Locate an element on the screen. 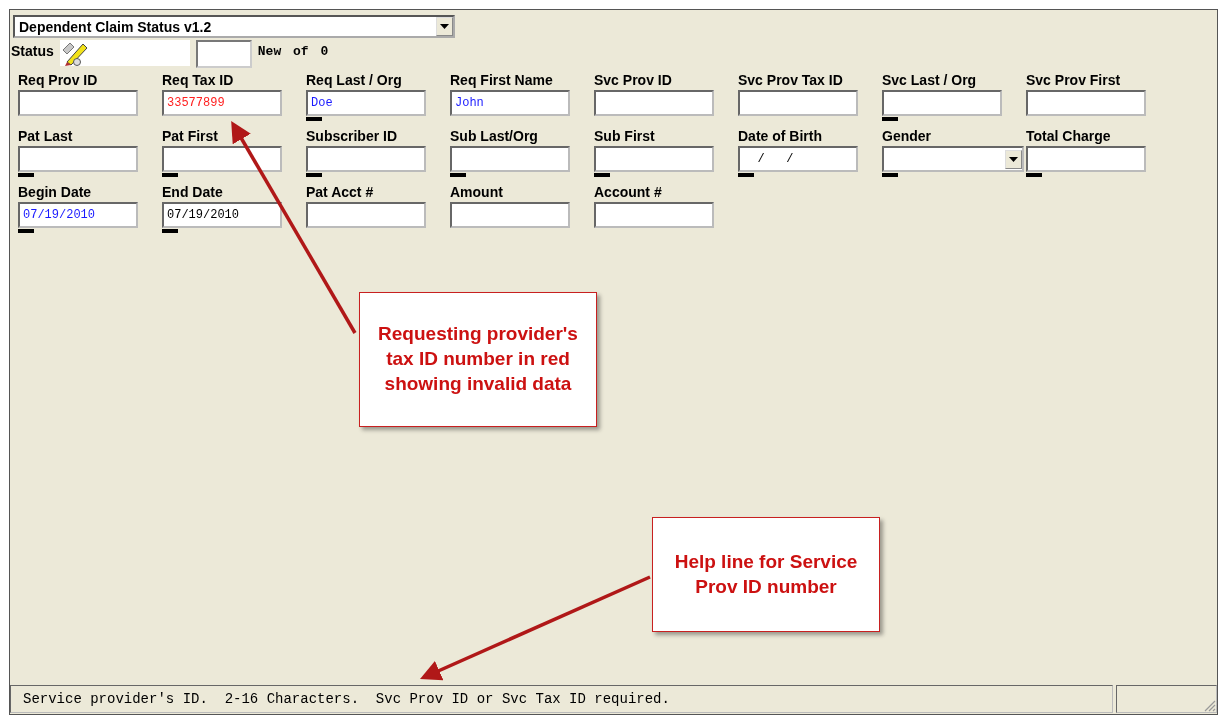 This screenshot has height=717, width=1220. field-label: Req Last / Org is located at coordinates (354, 80).